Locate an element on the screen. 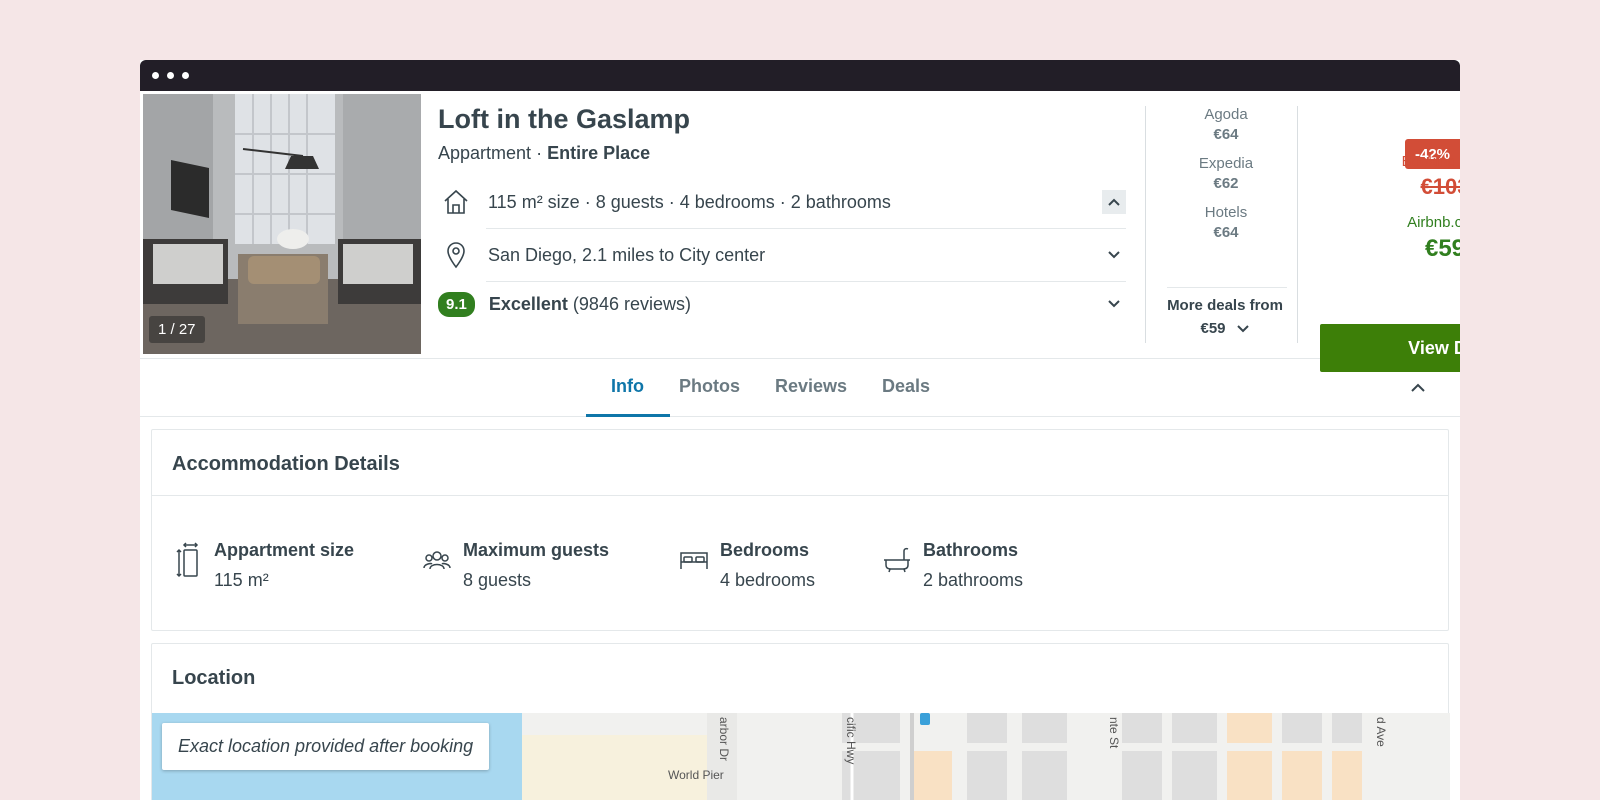 The height and width of the screenshot is (800, 1600). street-label: d Ave is located at coordinates (1381, 732).